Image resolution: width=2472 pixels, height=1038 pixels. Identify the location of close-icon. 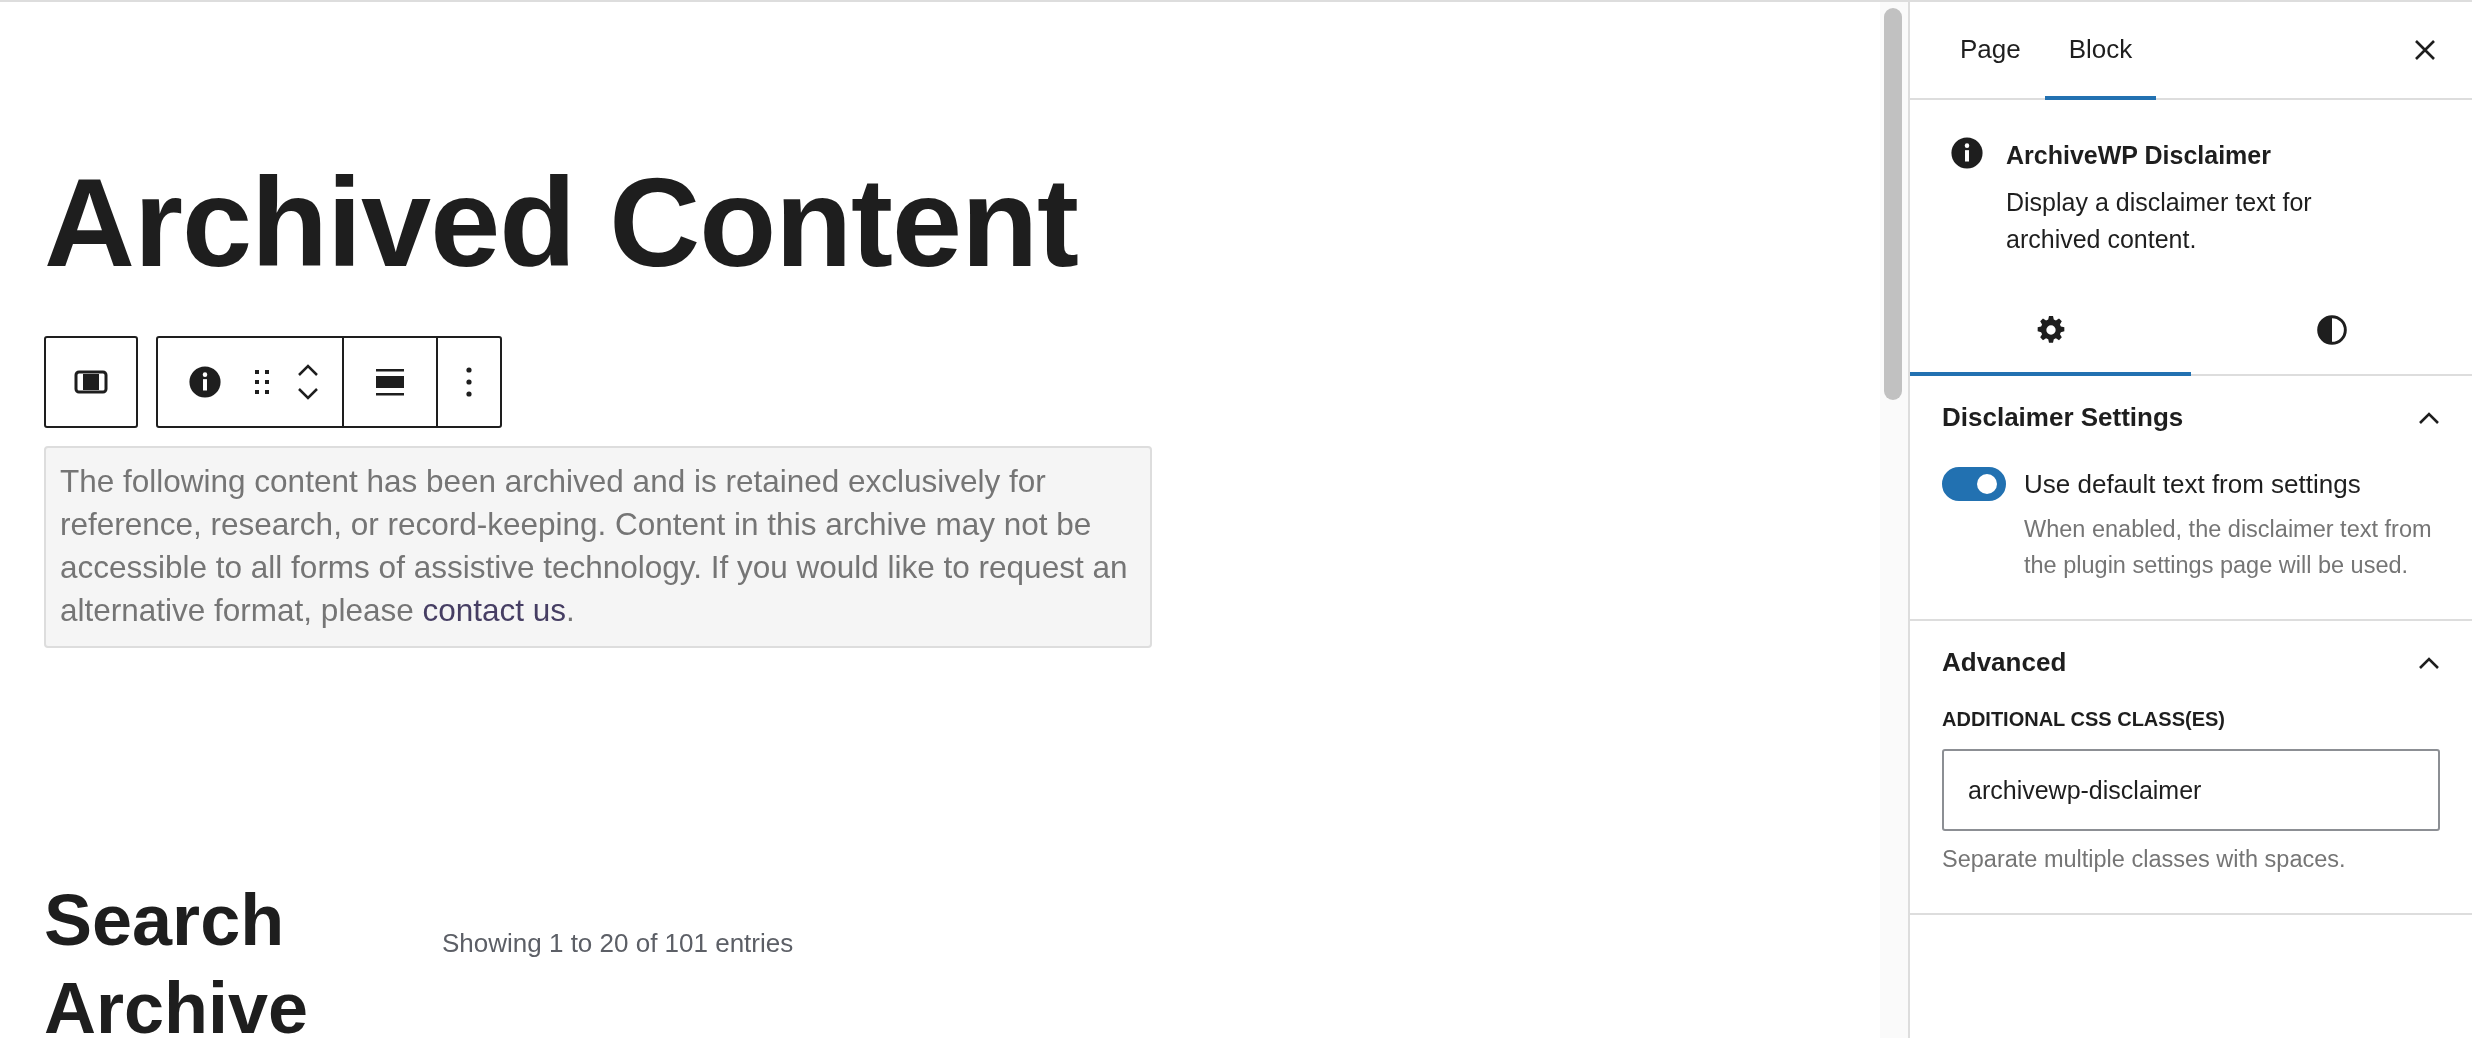
(2425, 50).